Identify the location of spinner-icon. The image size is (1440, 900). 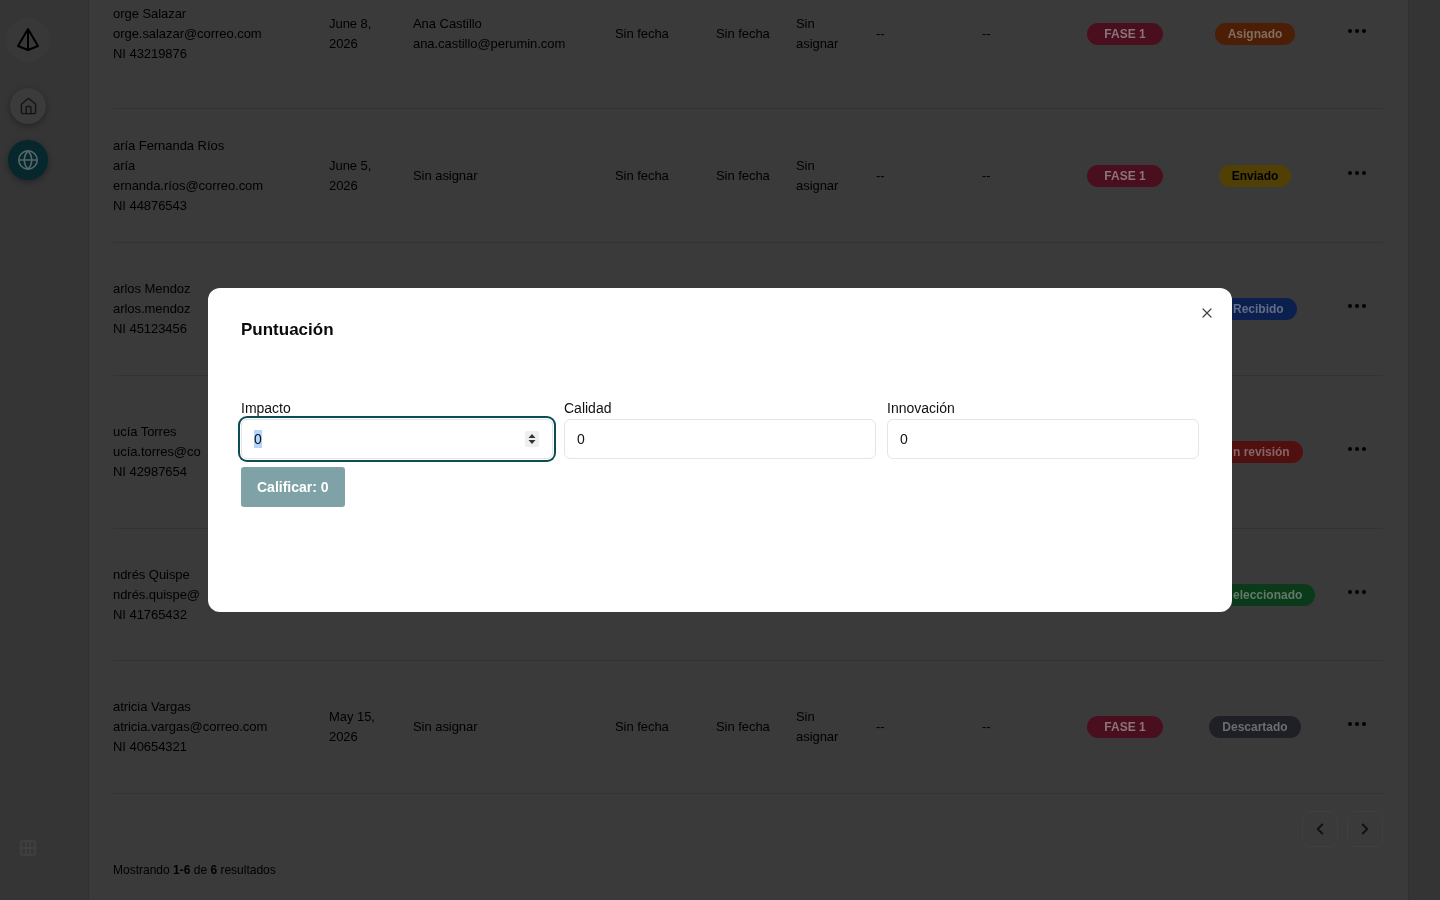
(532, 439).